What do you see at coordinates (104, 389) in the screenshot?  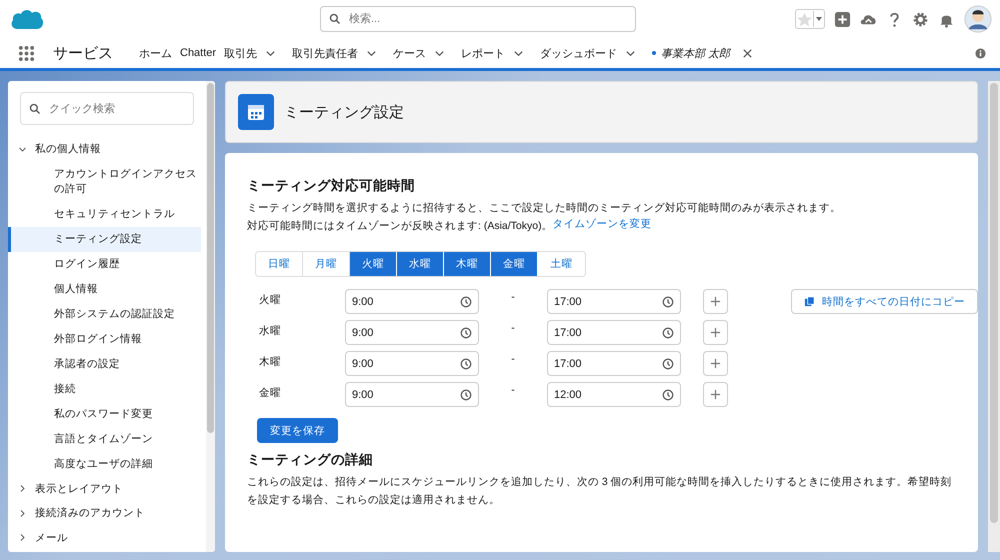 I see `sidebar-item: 接続` at bounding box center [104, 389].